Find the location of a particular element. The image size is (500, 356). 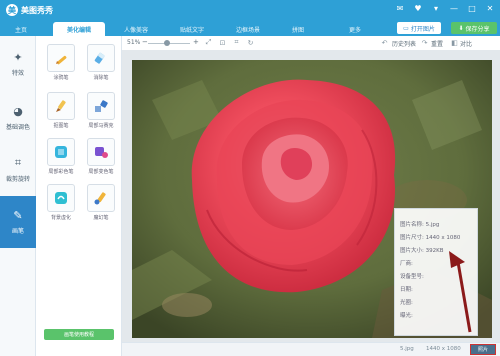

title-bar: 美 美图秀秀 ✉ ♥ ▾ — □ ✕ is located at coordinates (250, 10).